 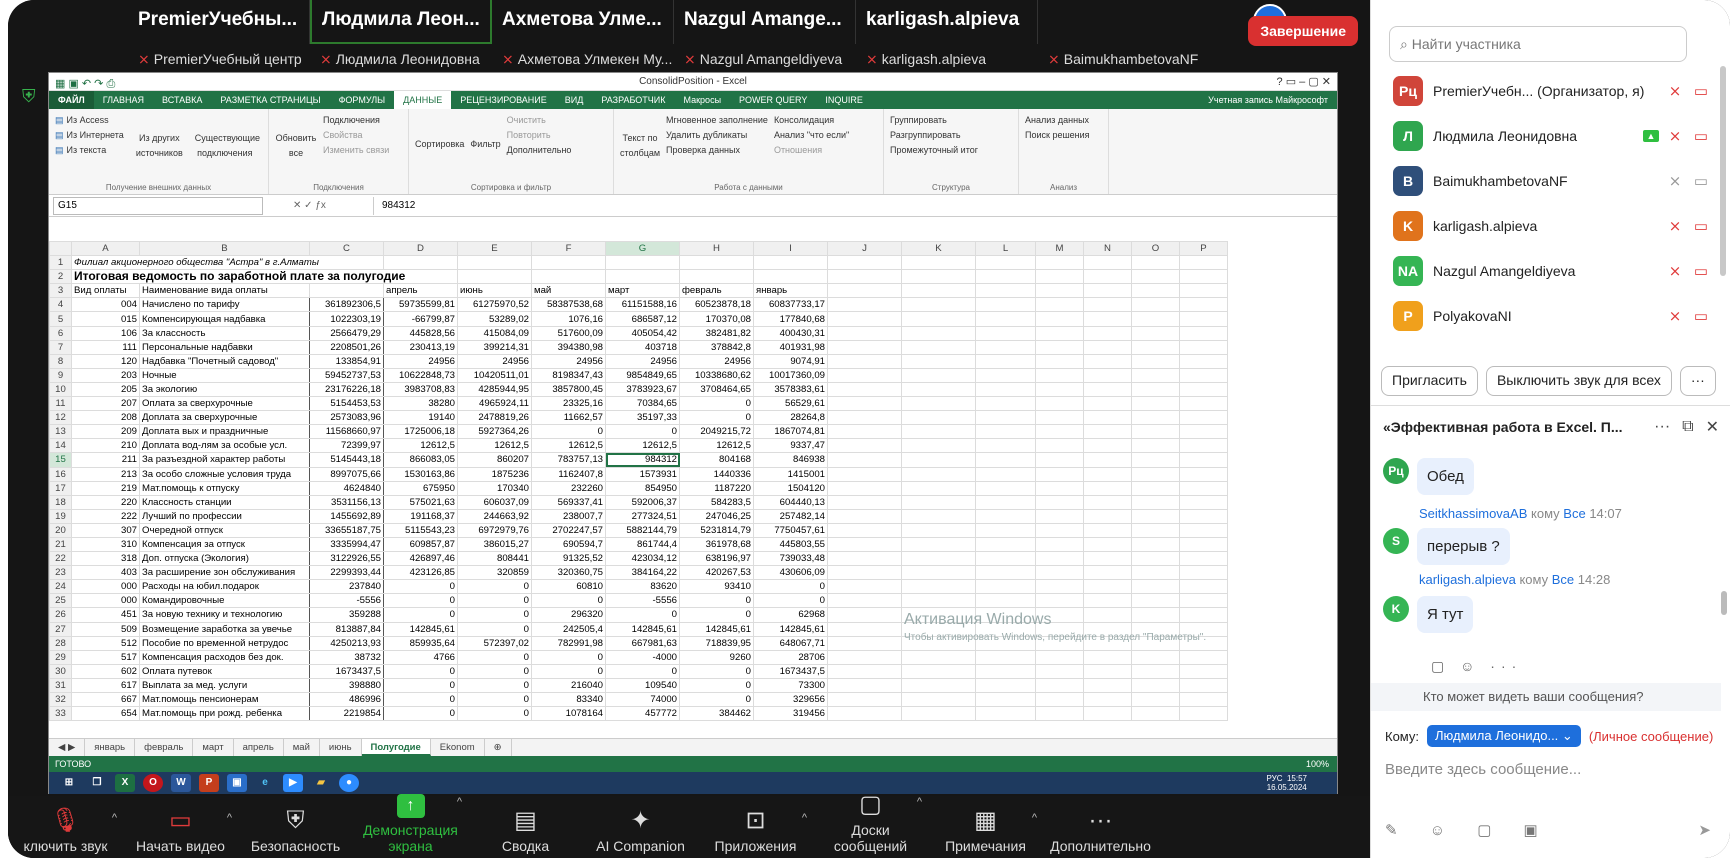 What do you see at coordinates (790, 573) in the screenshot?
I see `cell: 430606,09` at bounding box center [790, 573].